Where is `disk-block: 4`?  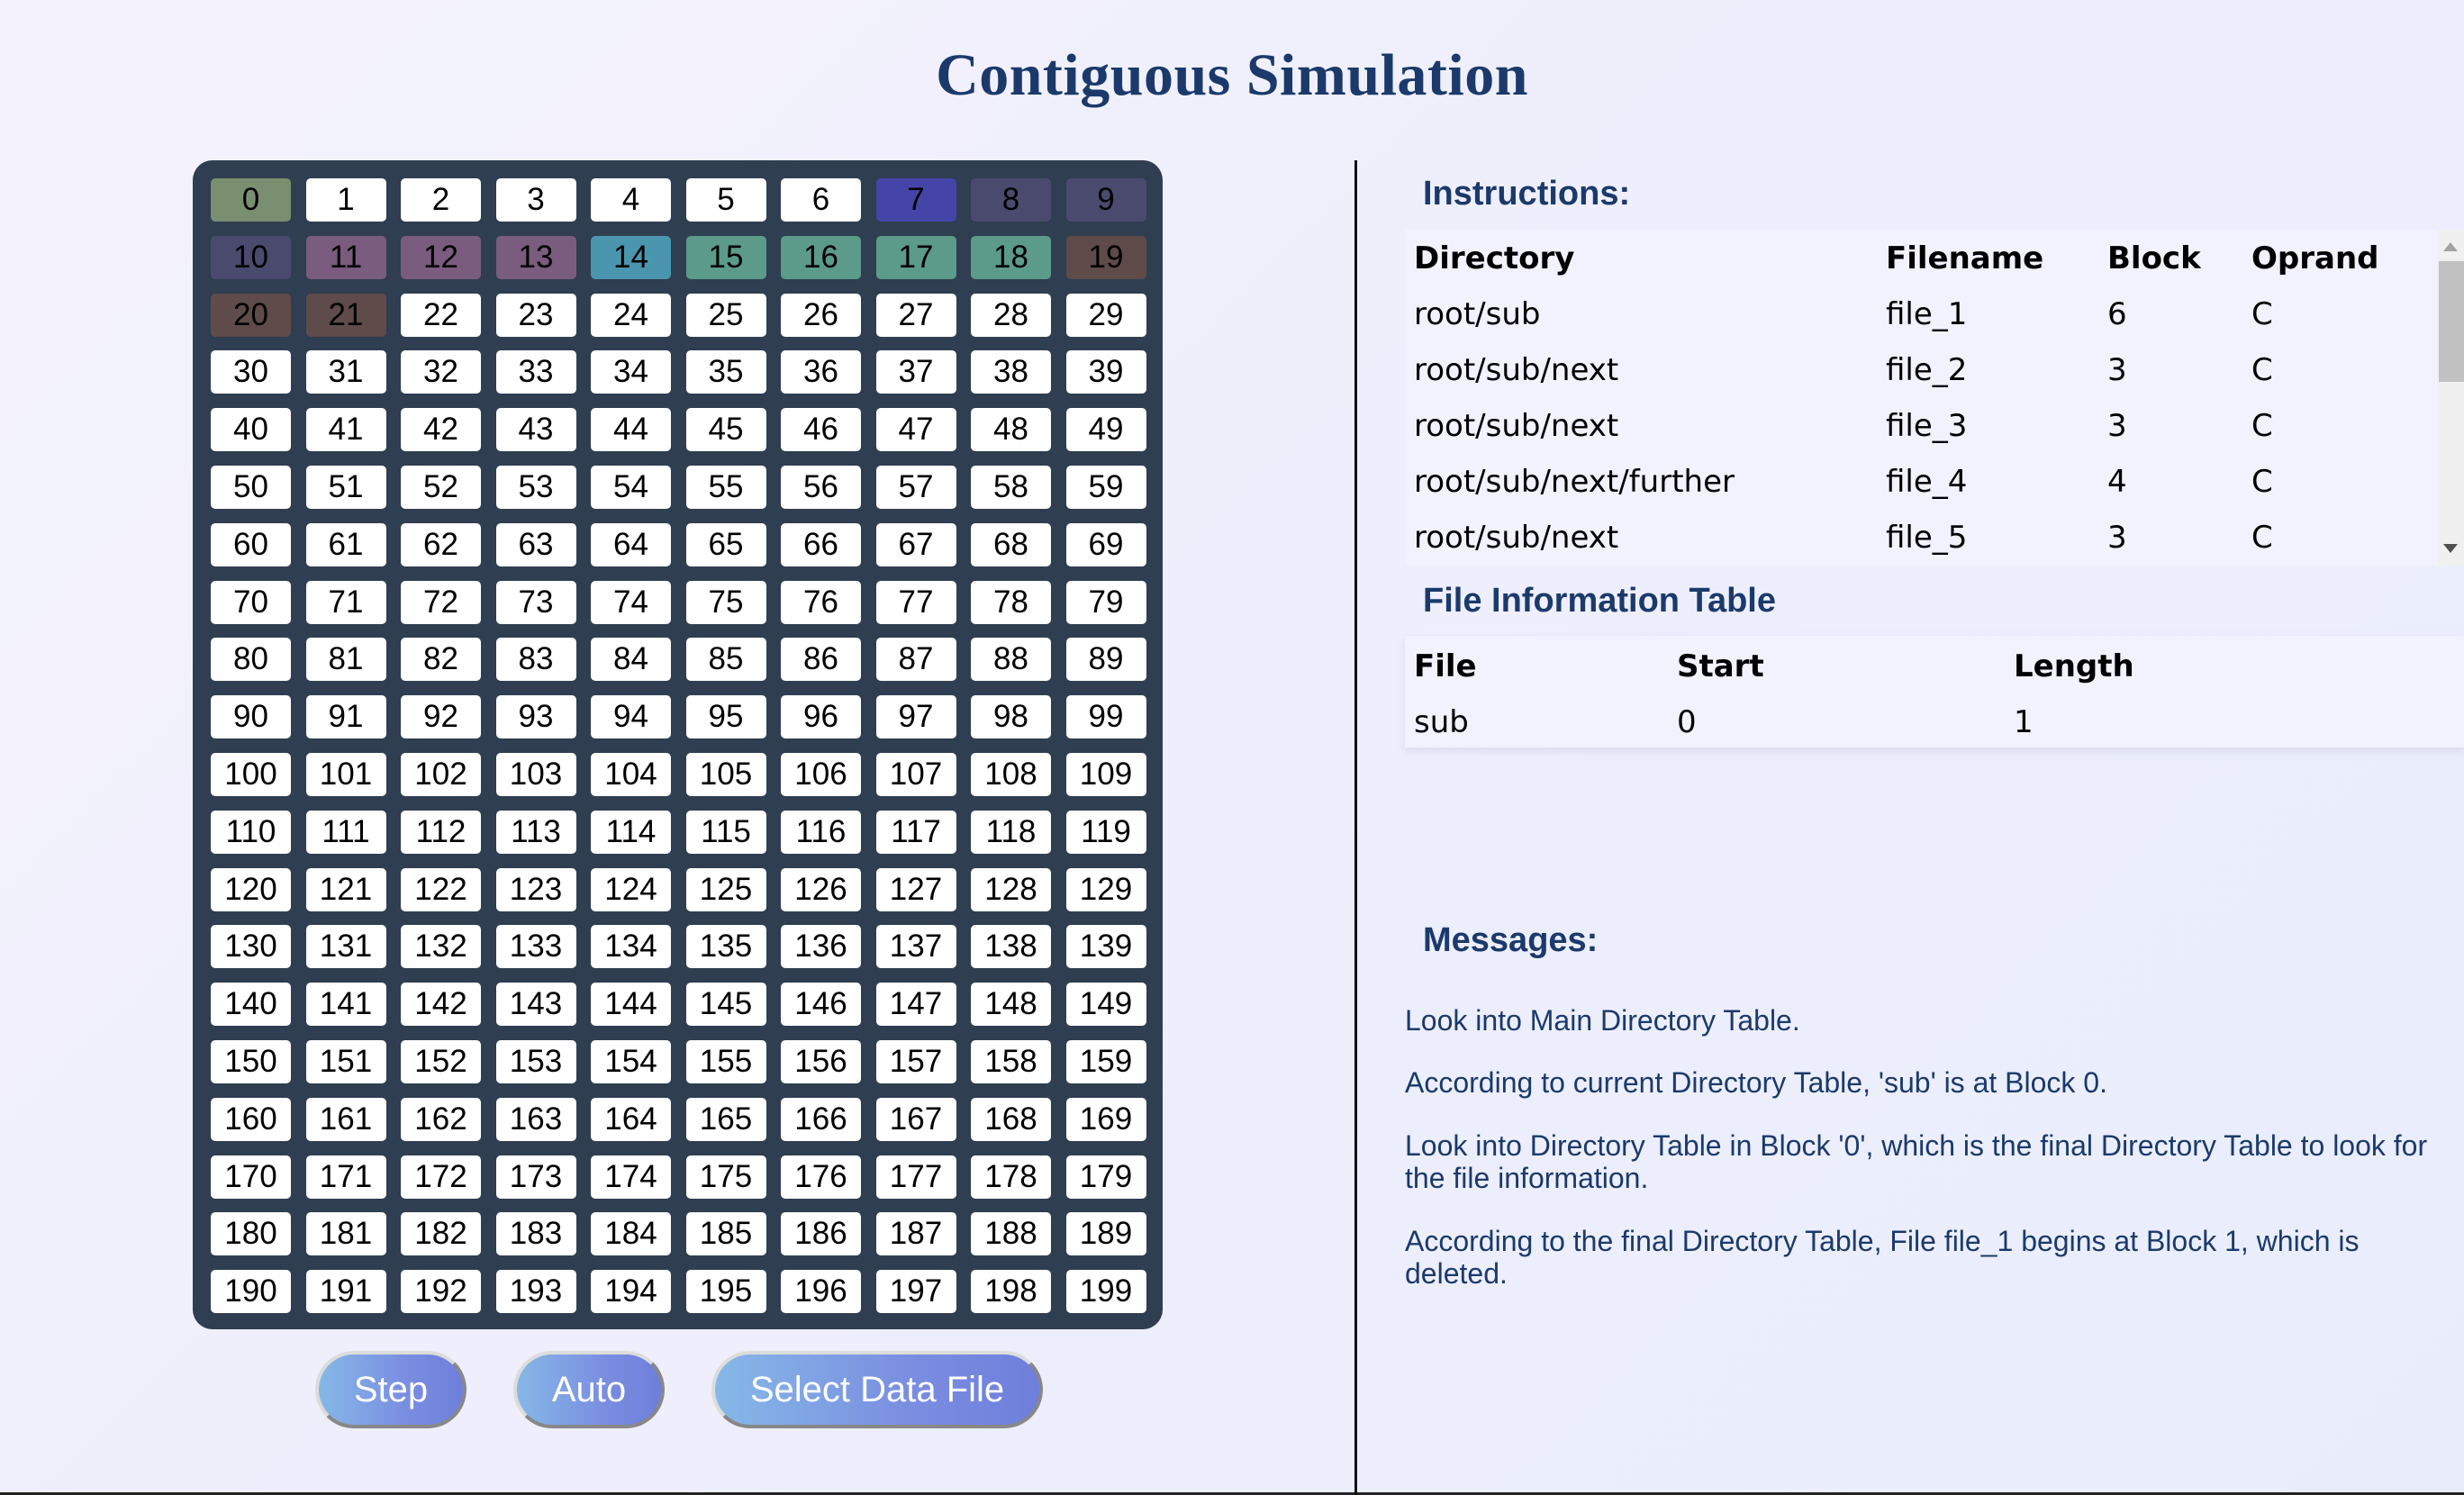 disk-block: 4 is located at coordinates (631, 200).